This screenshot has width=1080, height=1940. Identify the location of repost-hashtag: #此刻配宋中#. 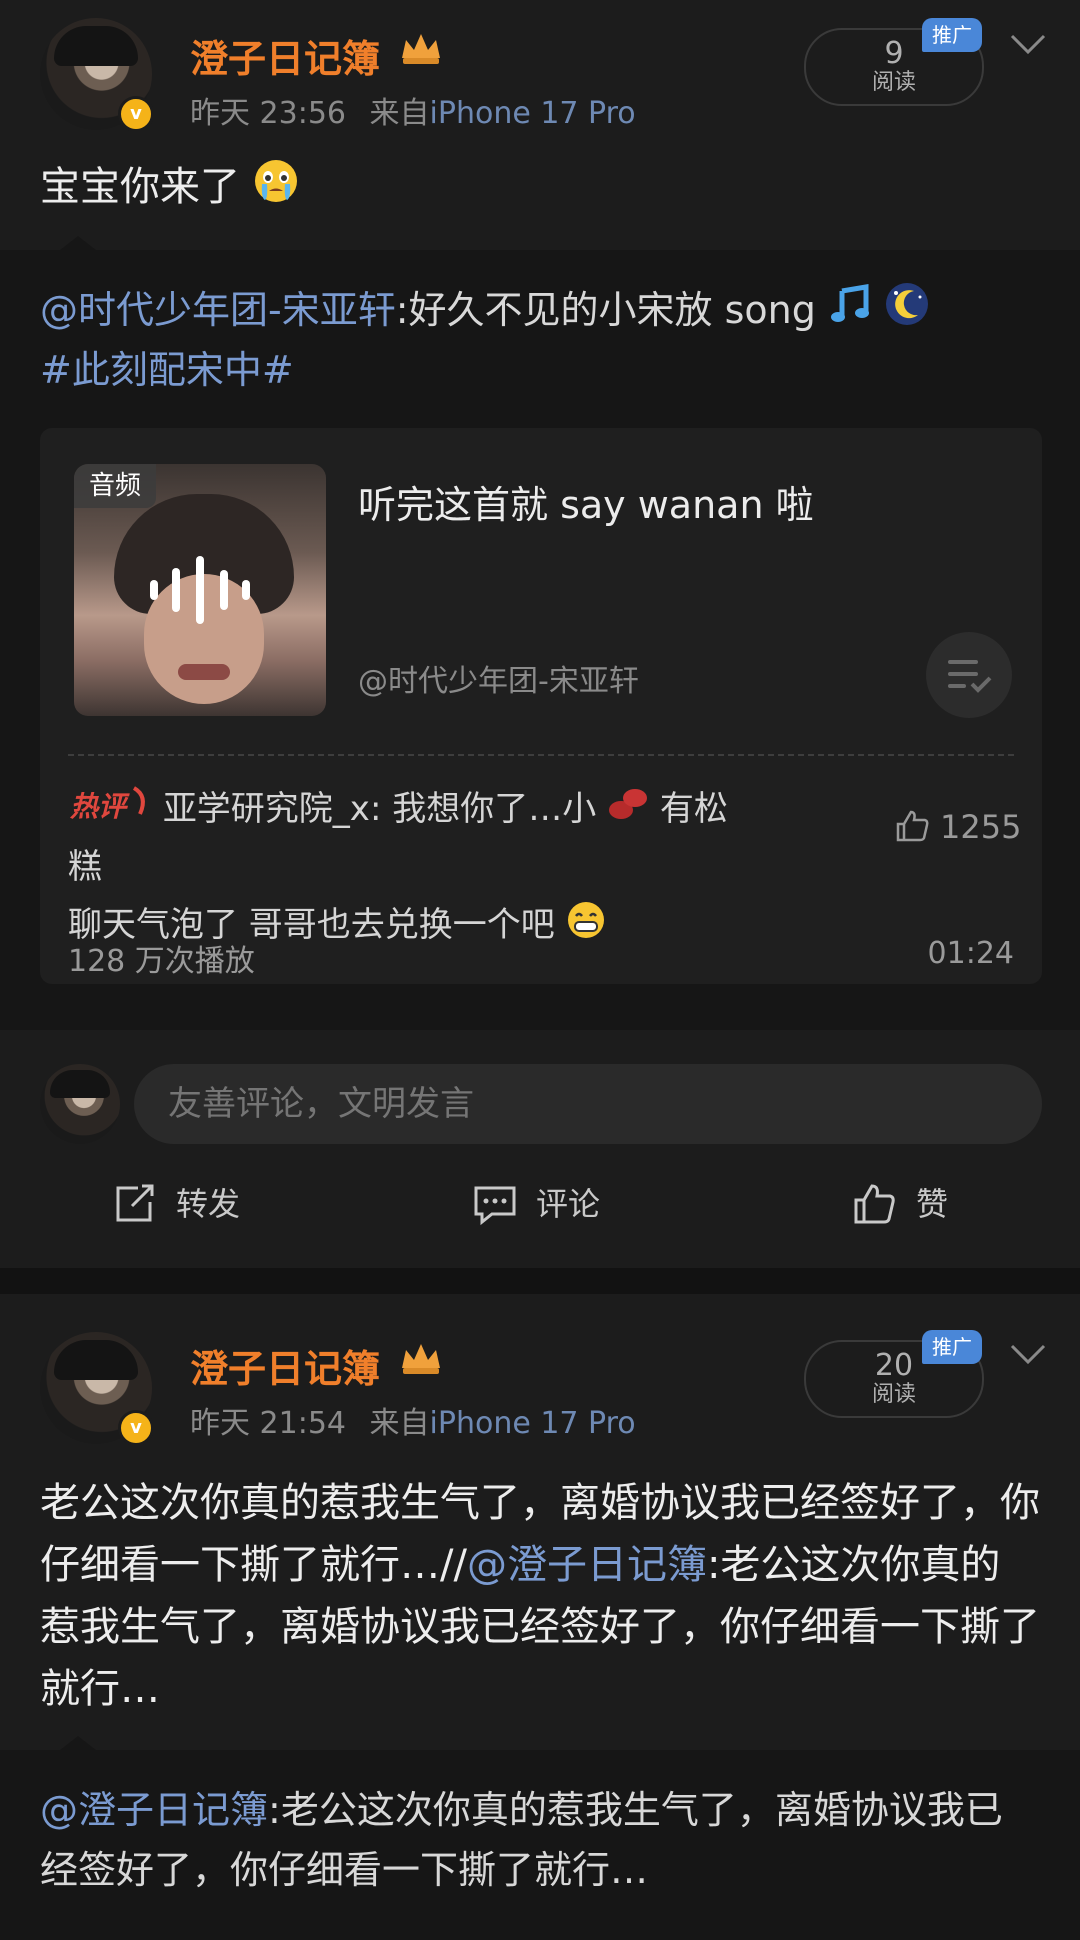
(167, 370).